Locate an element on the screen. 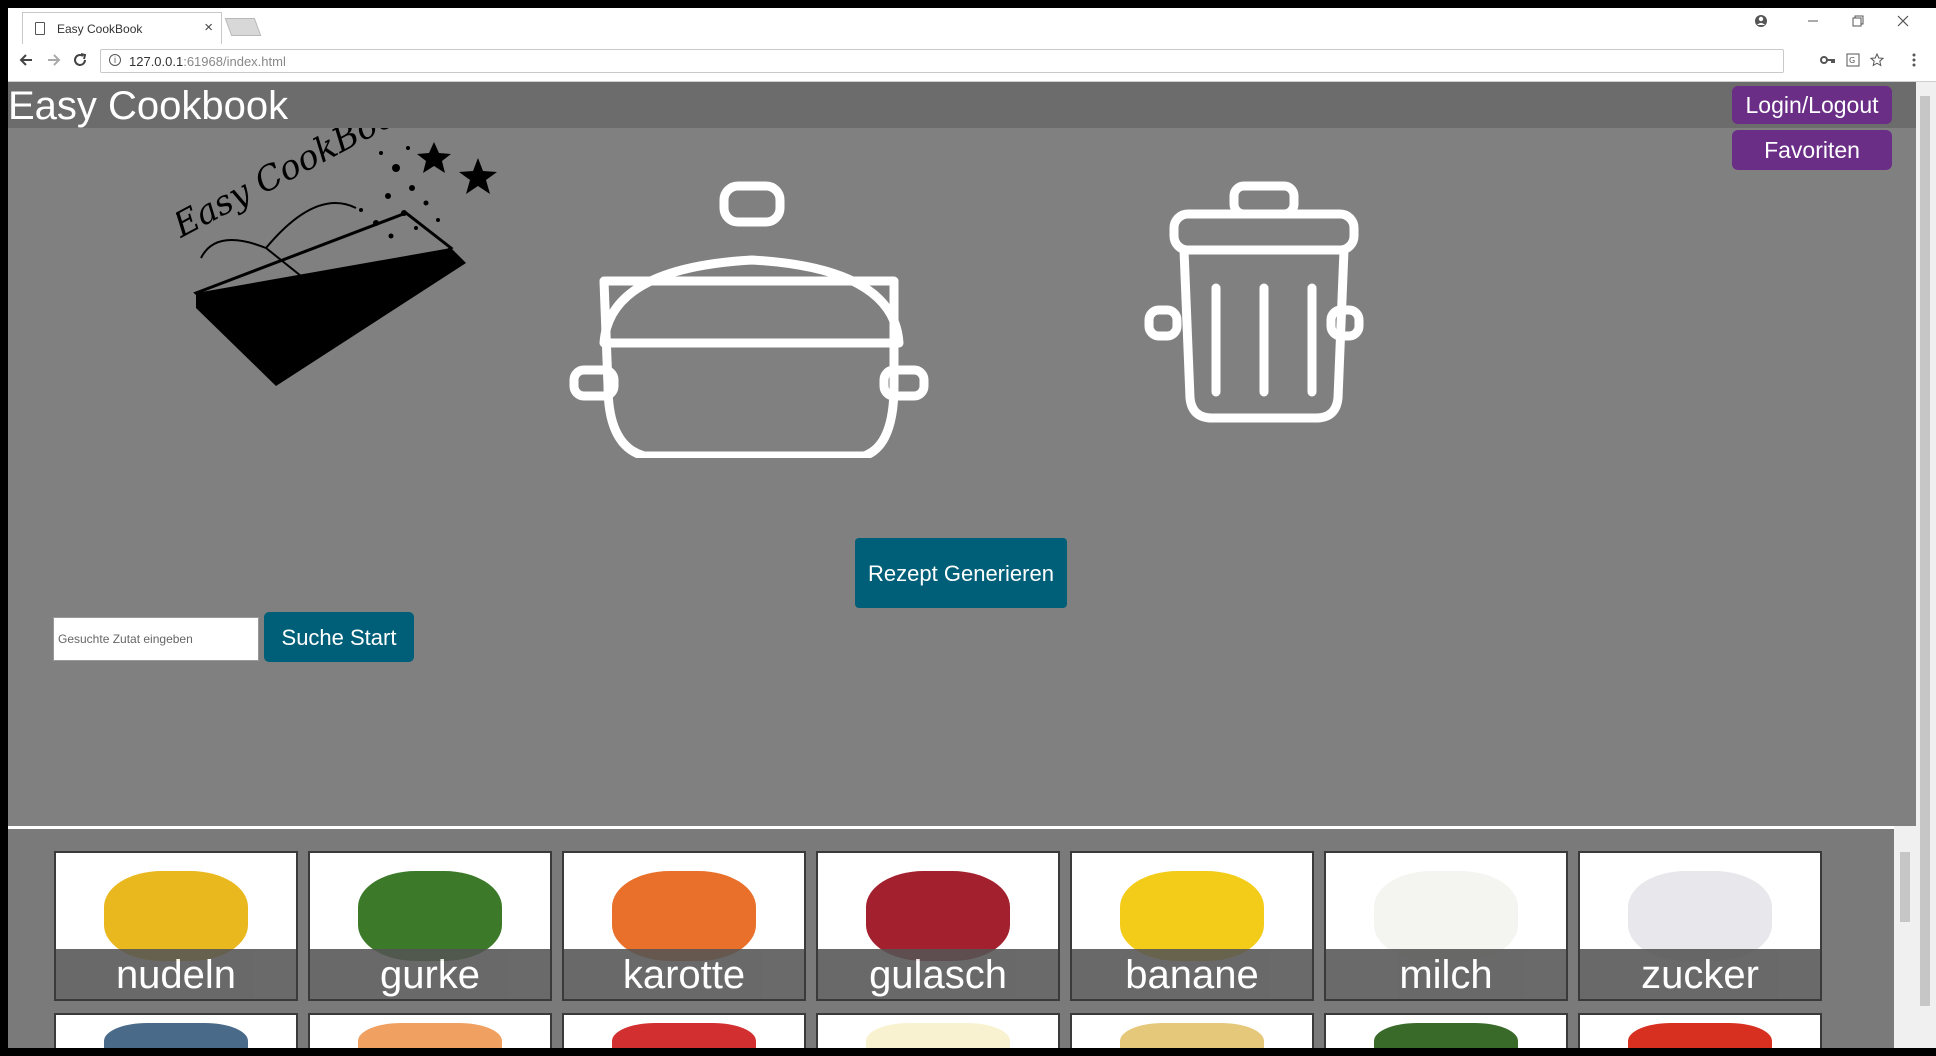 Image resolution: width=1936 pixels, height=1056 pixels. account-icon is located at coordinates (1761, 22).